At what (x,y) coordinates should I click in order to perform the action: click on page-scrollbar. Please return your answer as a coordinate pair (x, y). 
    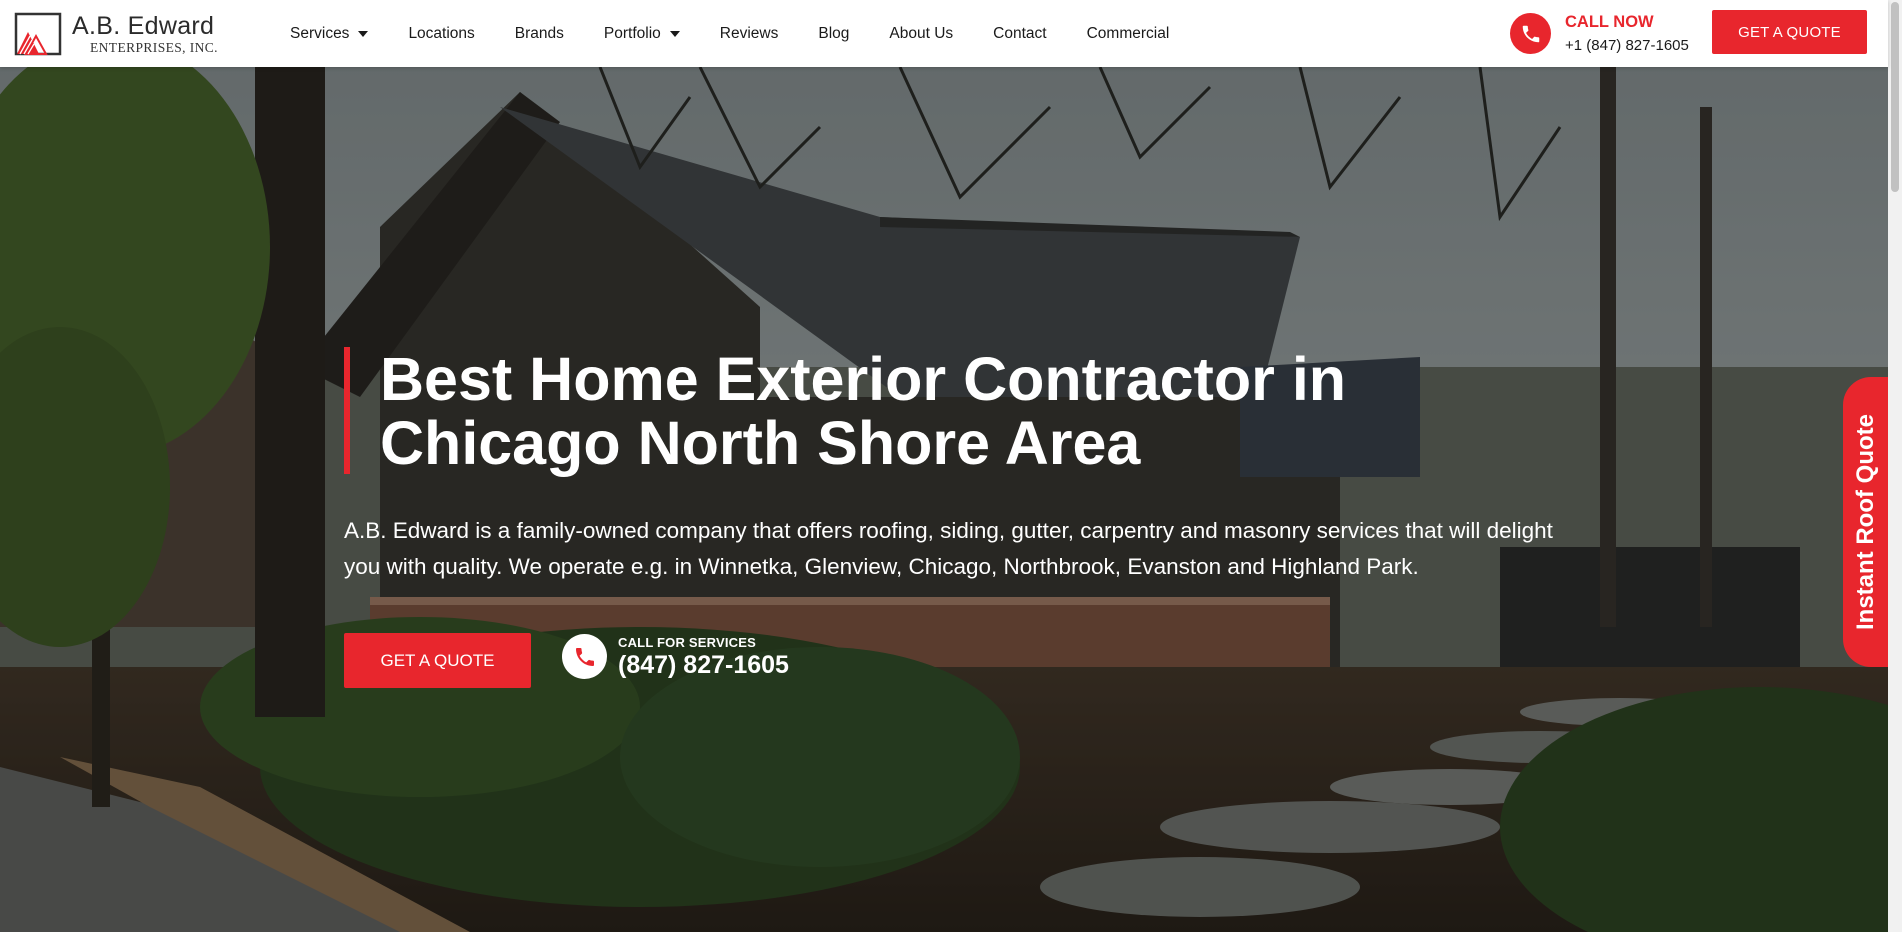
    Looking at the image, I should click on (1895, 466).